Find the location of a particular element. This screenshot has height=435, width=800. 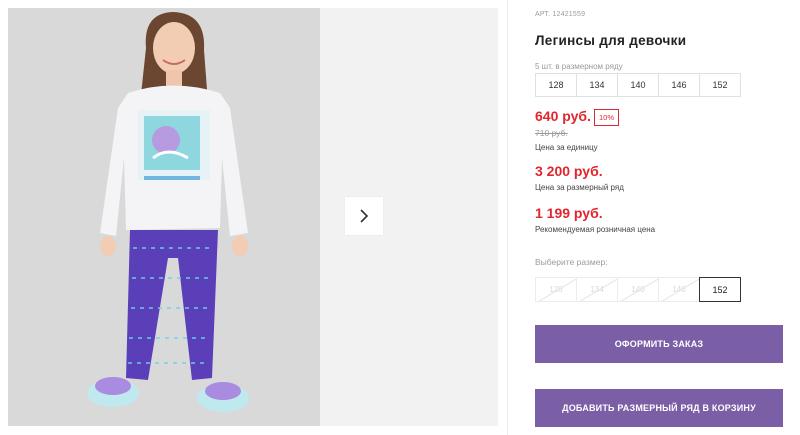

unit-price: 640 руб. is located at coordinates (563, 116).